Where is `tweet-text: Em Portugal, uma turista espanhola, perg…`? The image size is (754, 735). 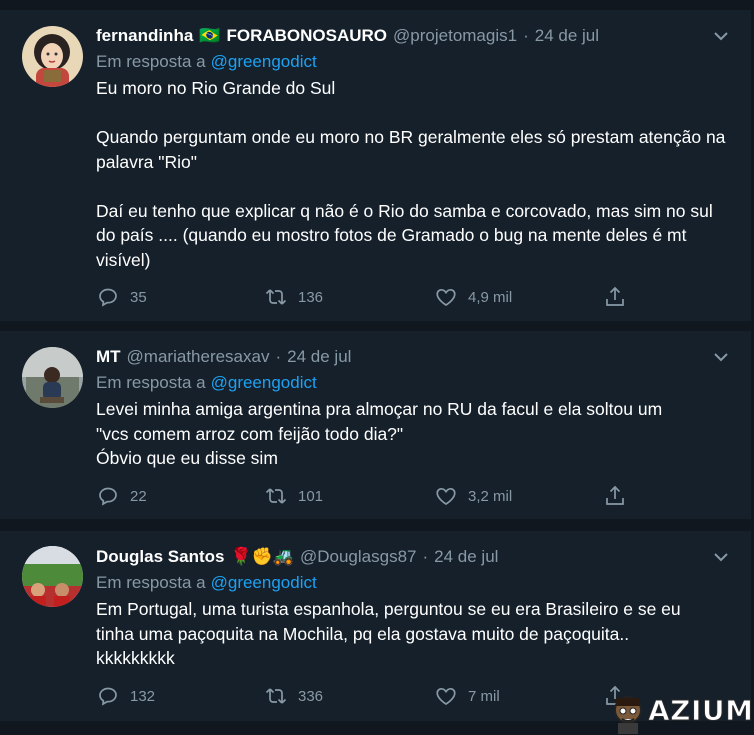
tweet-text: Em Portugal, uma turista espanhola, perg… is located at coordinates (416, 634).